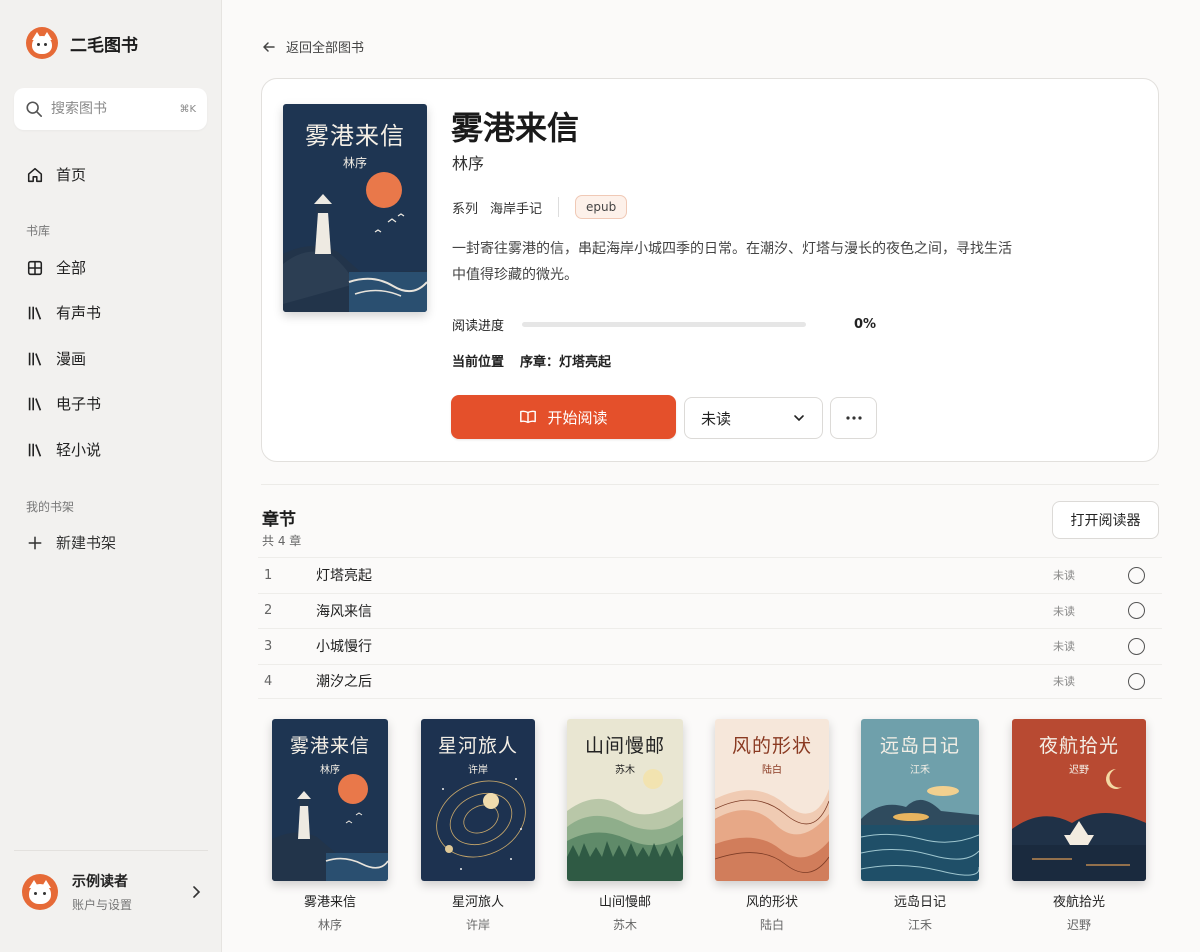 This screenshot has height=952, width=1200. I want to click on shelf-book-title: 雾港来信, so click(329, 902).